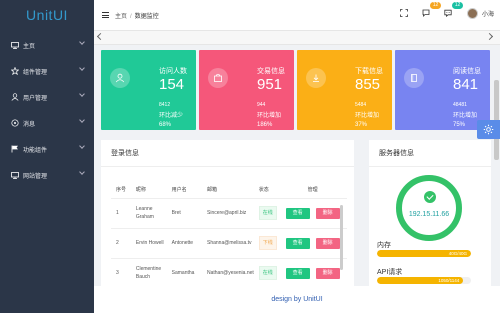 The image size is (500, 313). I want to click on comments-badge: 12, so click(435, 5).